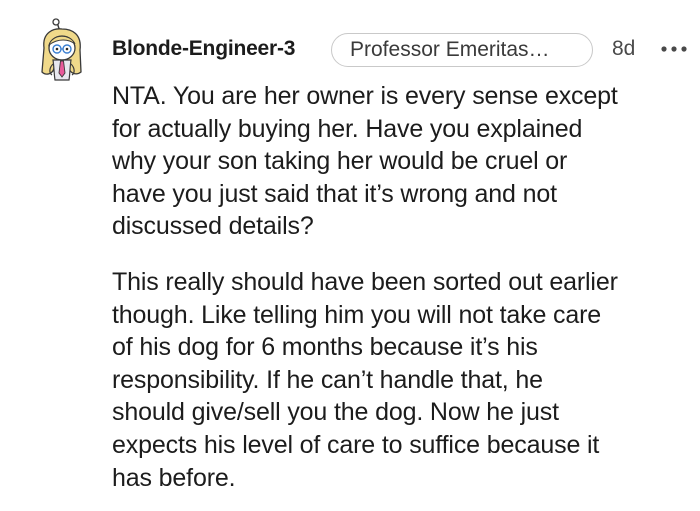  I want to click on more-options-button, so click(674, 49).